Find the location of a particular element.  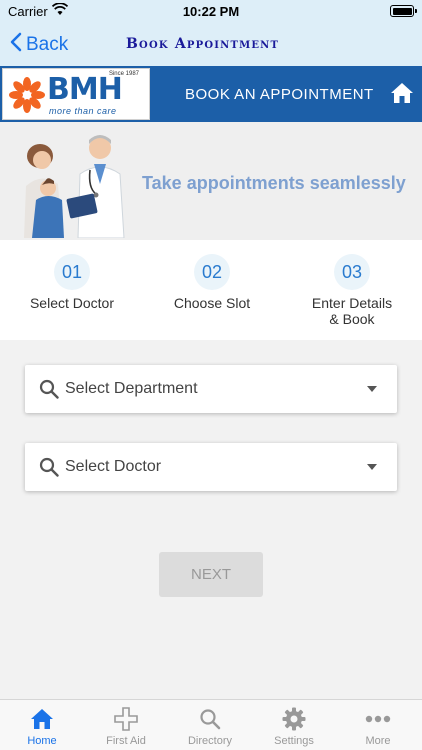

step-number: 01 is located at coordinates (72, 272).